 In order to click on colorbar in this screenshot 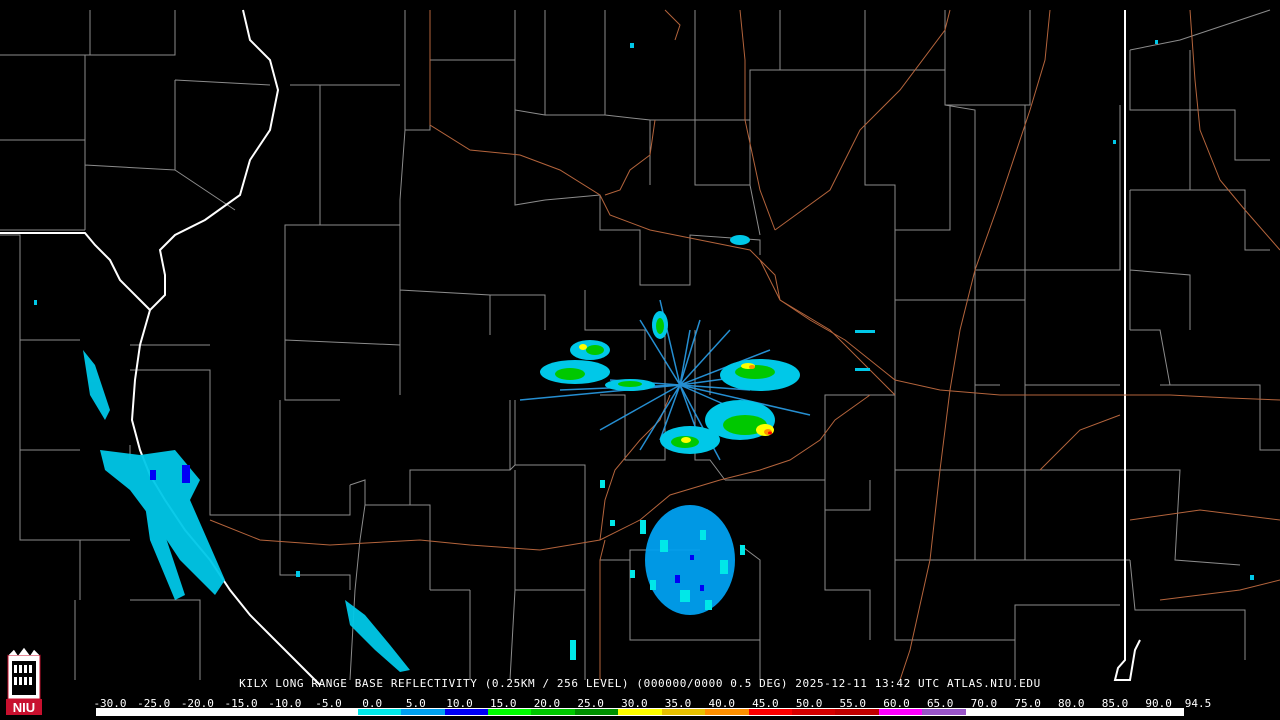, I will do `click(640, 712)`.